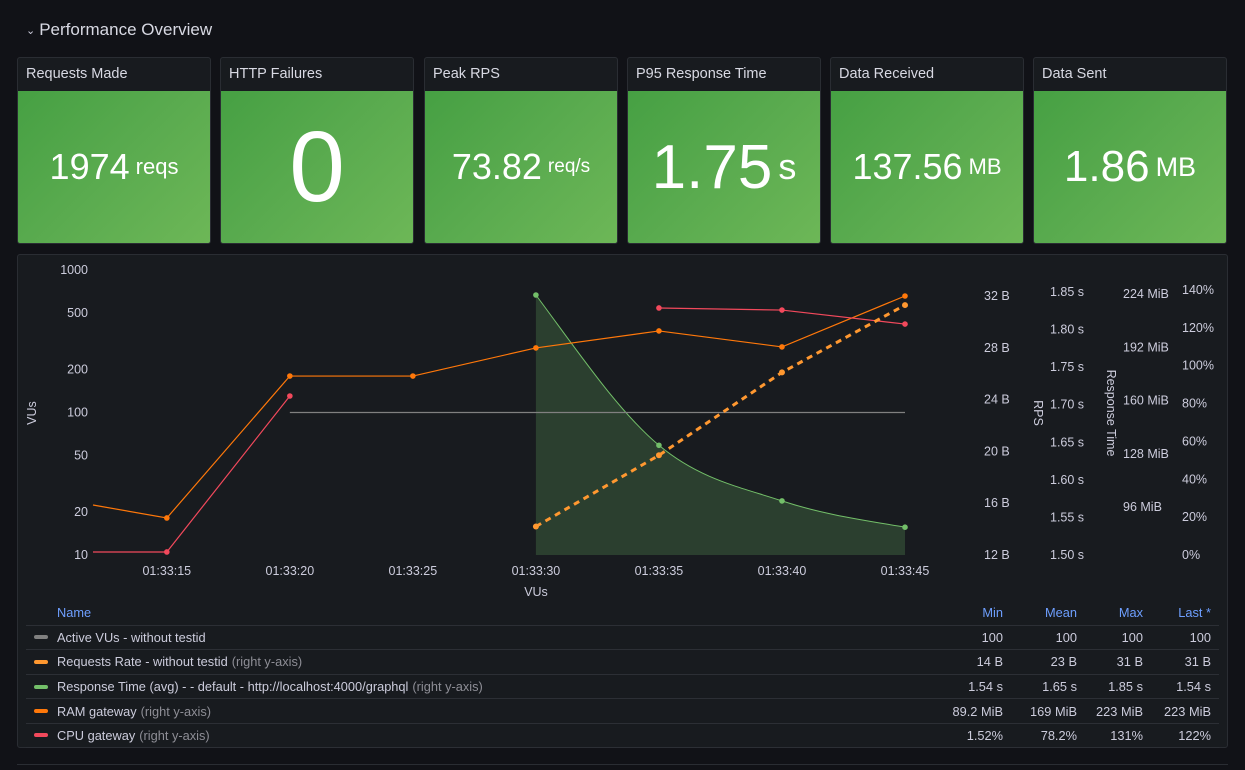  Describe the element at coordinates (1129, 662) in the screenshot. I see `legend-max: 31 B` at that location.